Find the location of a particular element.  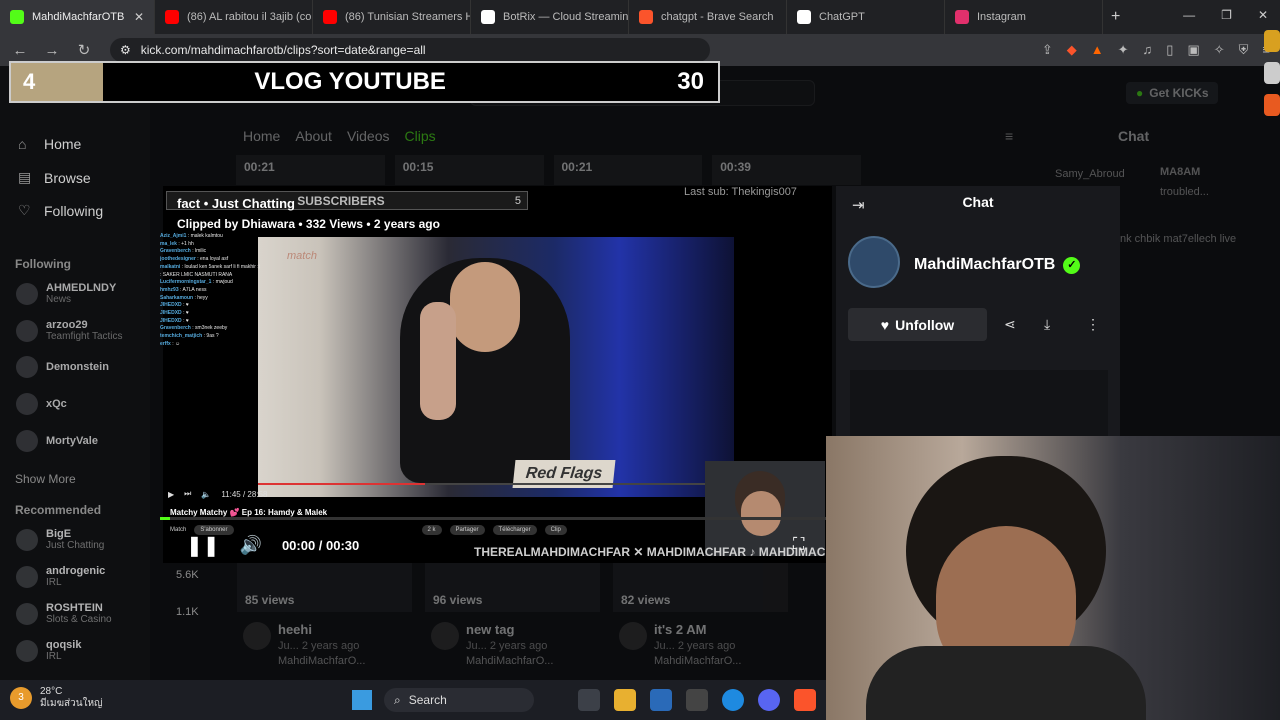

brave-rewards-icon: ▲ is located at coordinates (1097, 50).